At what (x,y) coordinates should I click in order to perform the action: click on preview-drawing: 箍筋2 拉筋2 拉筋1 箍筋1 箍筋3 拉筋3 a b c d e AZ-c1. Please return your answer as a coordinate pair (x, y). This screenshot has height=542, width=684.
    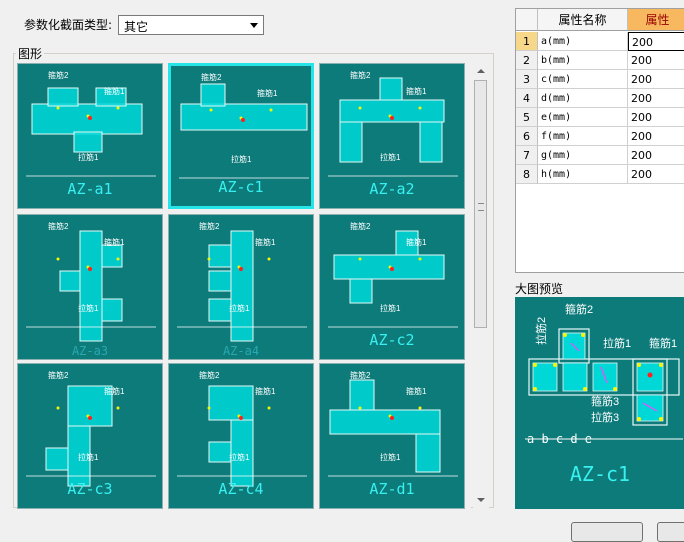
    Looking at the image, I should click on (604, 394).